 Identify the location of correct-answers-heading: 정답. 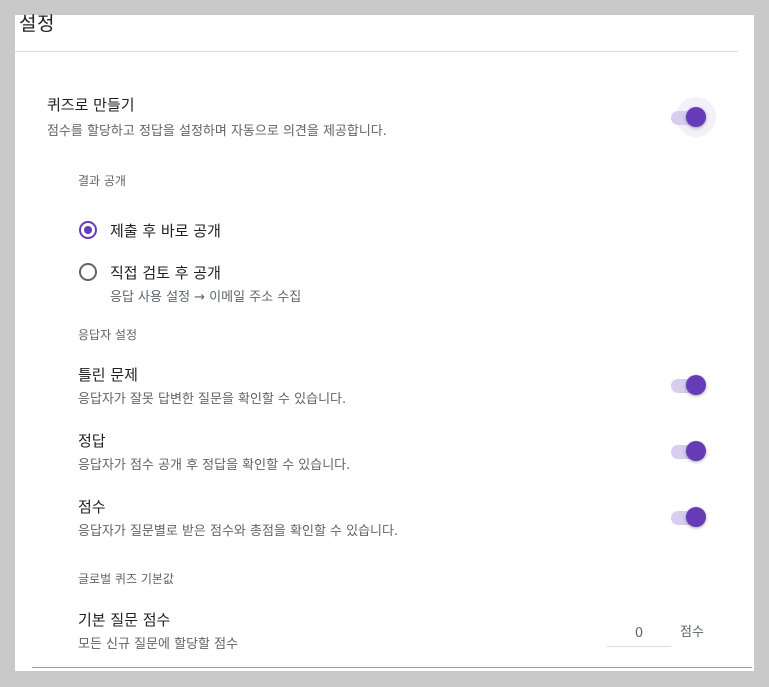
(92, 441).